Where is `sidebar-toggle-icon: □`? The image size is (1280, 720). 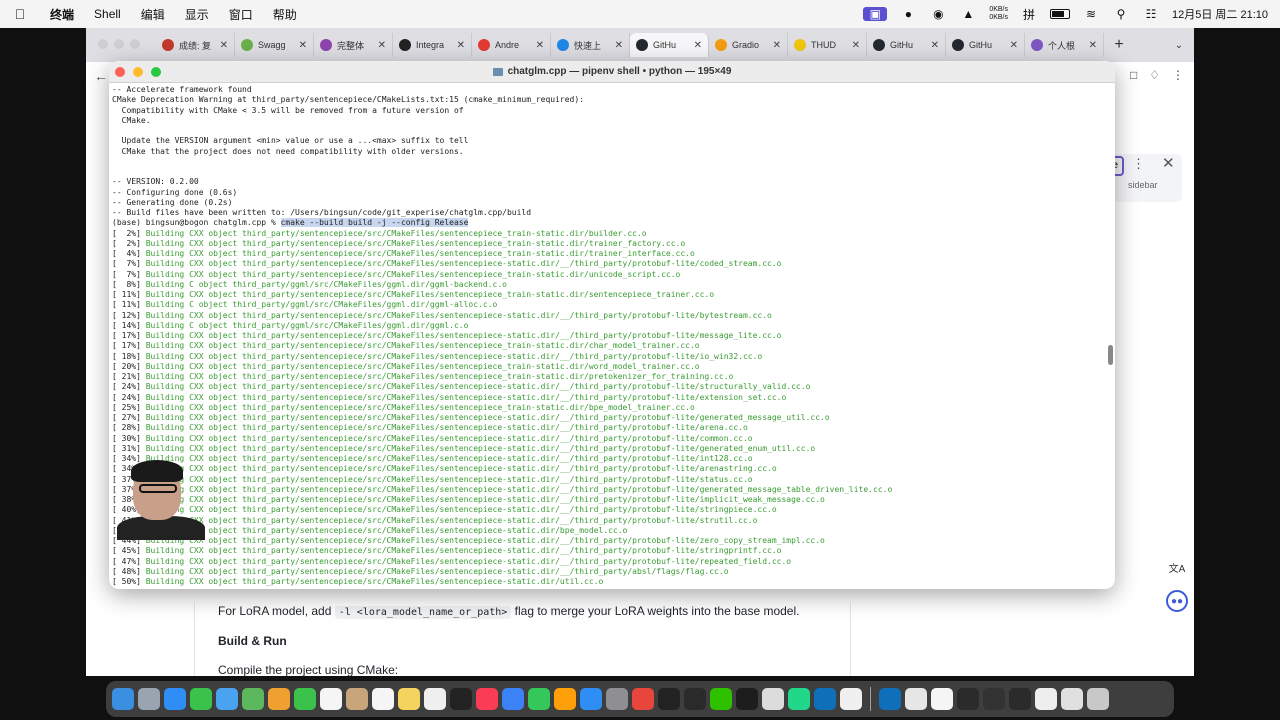 sidebar-toggle-icon: □ is located at coordinates (1133, 75).